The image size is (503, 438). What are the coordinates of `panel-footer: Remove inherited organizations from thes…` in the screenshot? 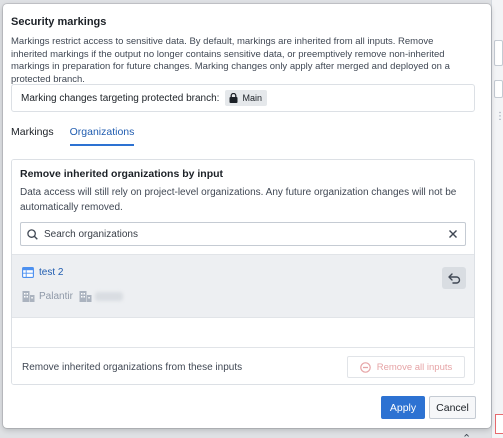 It's located at (243, 366).